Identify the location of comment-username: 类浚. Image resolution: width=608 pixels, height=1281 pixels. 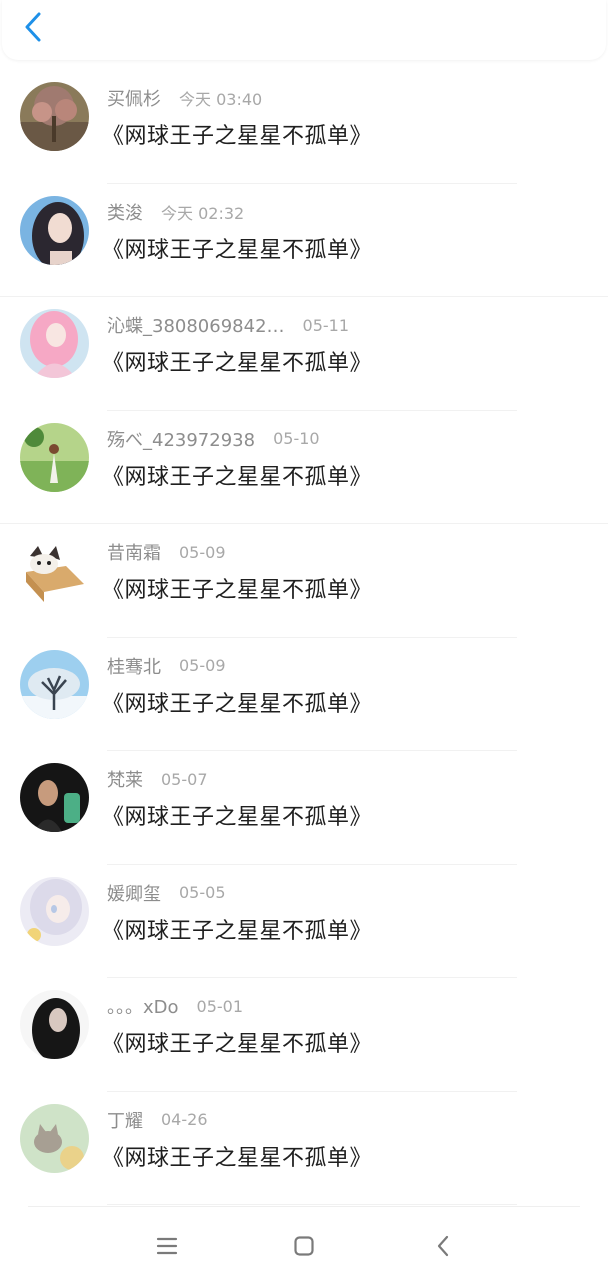
(125, 212).